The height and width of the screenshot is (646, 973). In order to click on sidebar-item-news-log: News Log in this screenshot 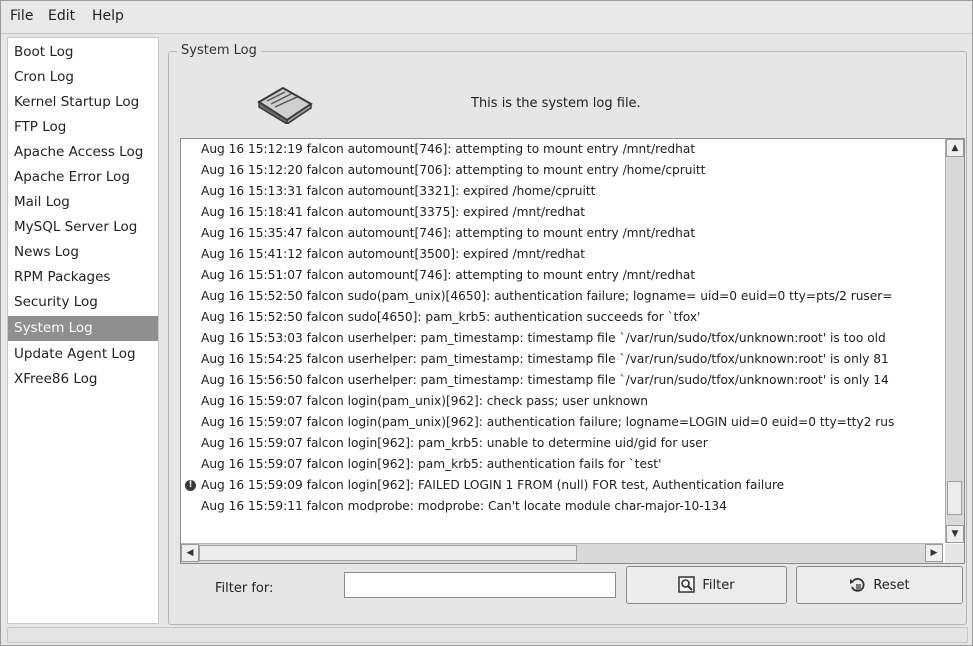, I will do `click(83, 252)`.